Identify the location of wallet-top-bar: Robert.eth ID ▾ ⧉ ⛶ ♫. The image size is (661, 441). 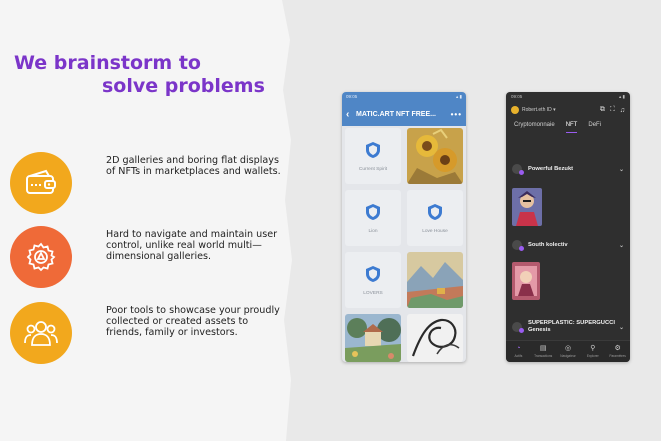
(568, 110).